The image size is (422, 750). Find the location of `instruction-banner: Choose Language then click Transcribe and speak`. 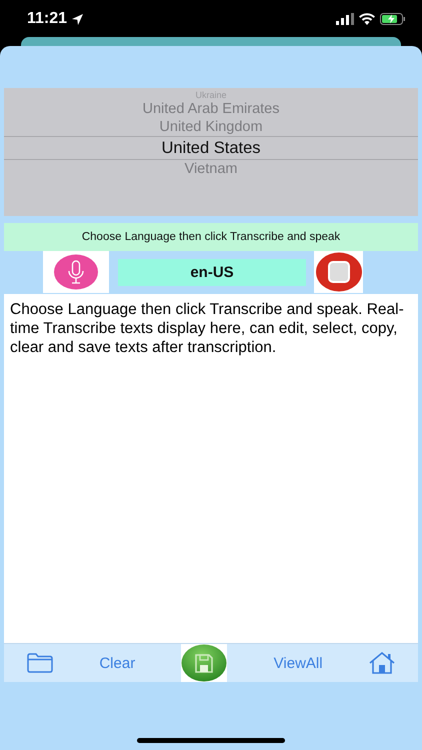

instruction-banner: Choose Language then click Transcribe and speak is located at coordinates (211, 237).